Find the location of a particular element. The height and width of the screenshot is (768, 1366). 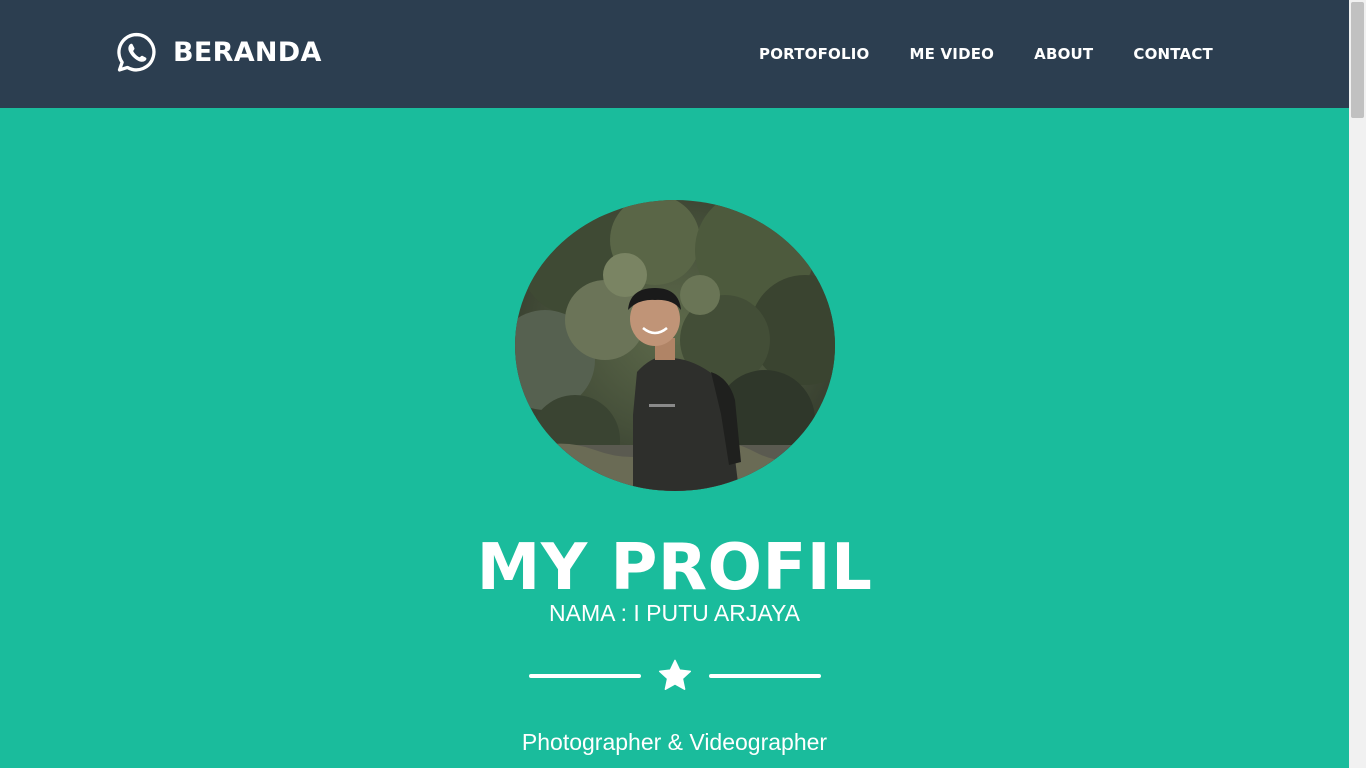

brand-link: BERANDA is located at coordinates (219, 52).